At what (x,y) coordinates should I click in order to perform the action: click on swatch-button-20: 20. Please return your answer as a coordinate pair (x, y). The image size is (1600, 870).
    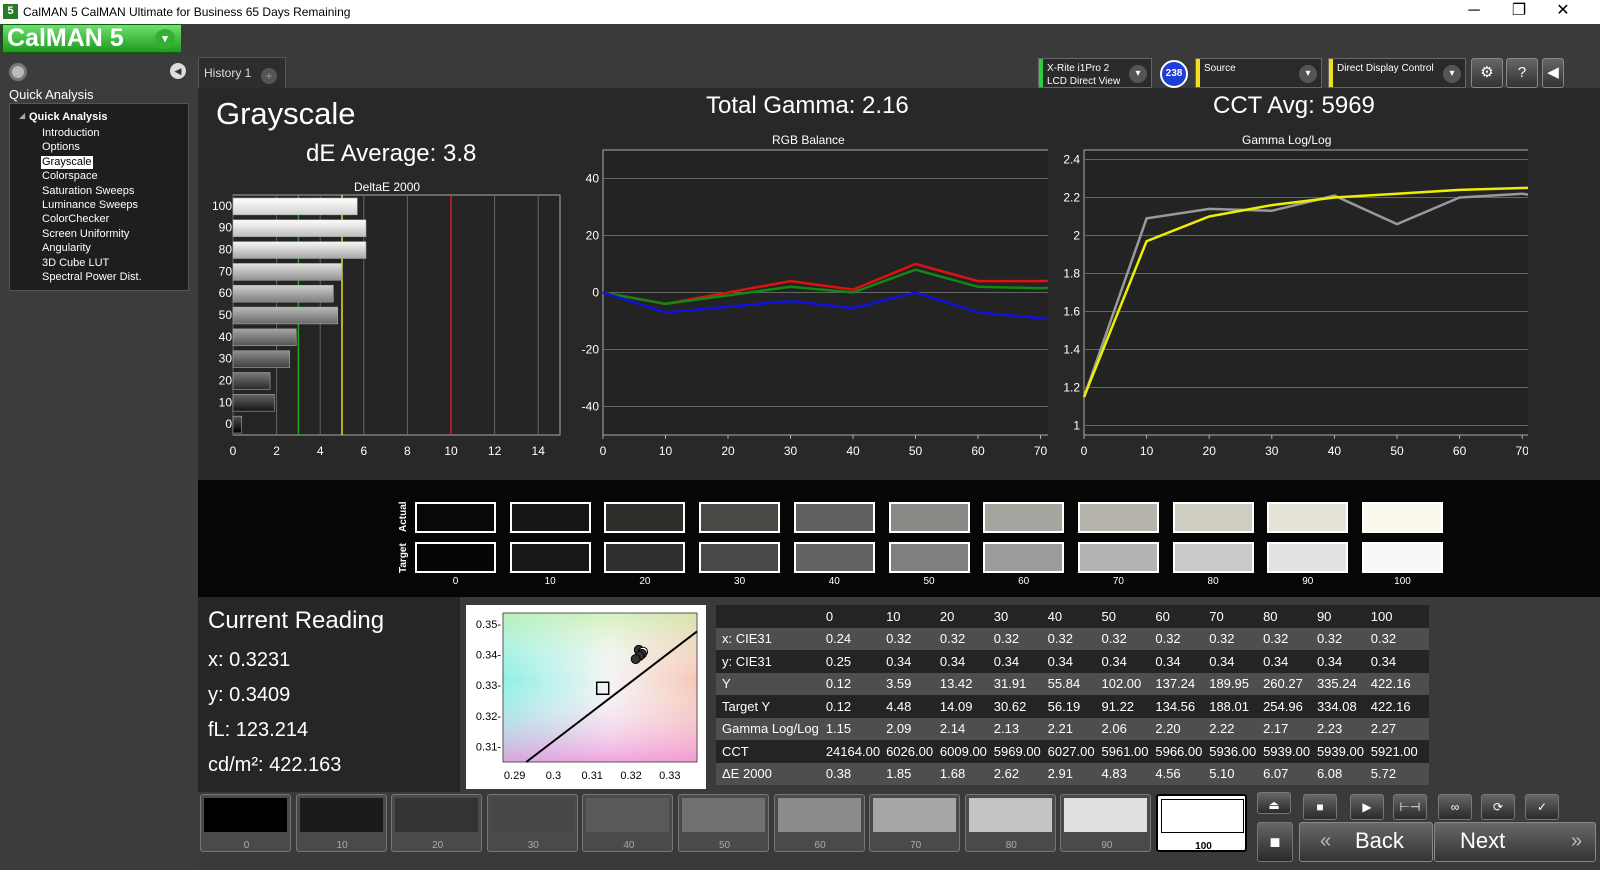
    Looking at the image, I should click on (437, 823).